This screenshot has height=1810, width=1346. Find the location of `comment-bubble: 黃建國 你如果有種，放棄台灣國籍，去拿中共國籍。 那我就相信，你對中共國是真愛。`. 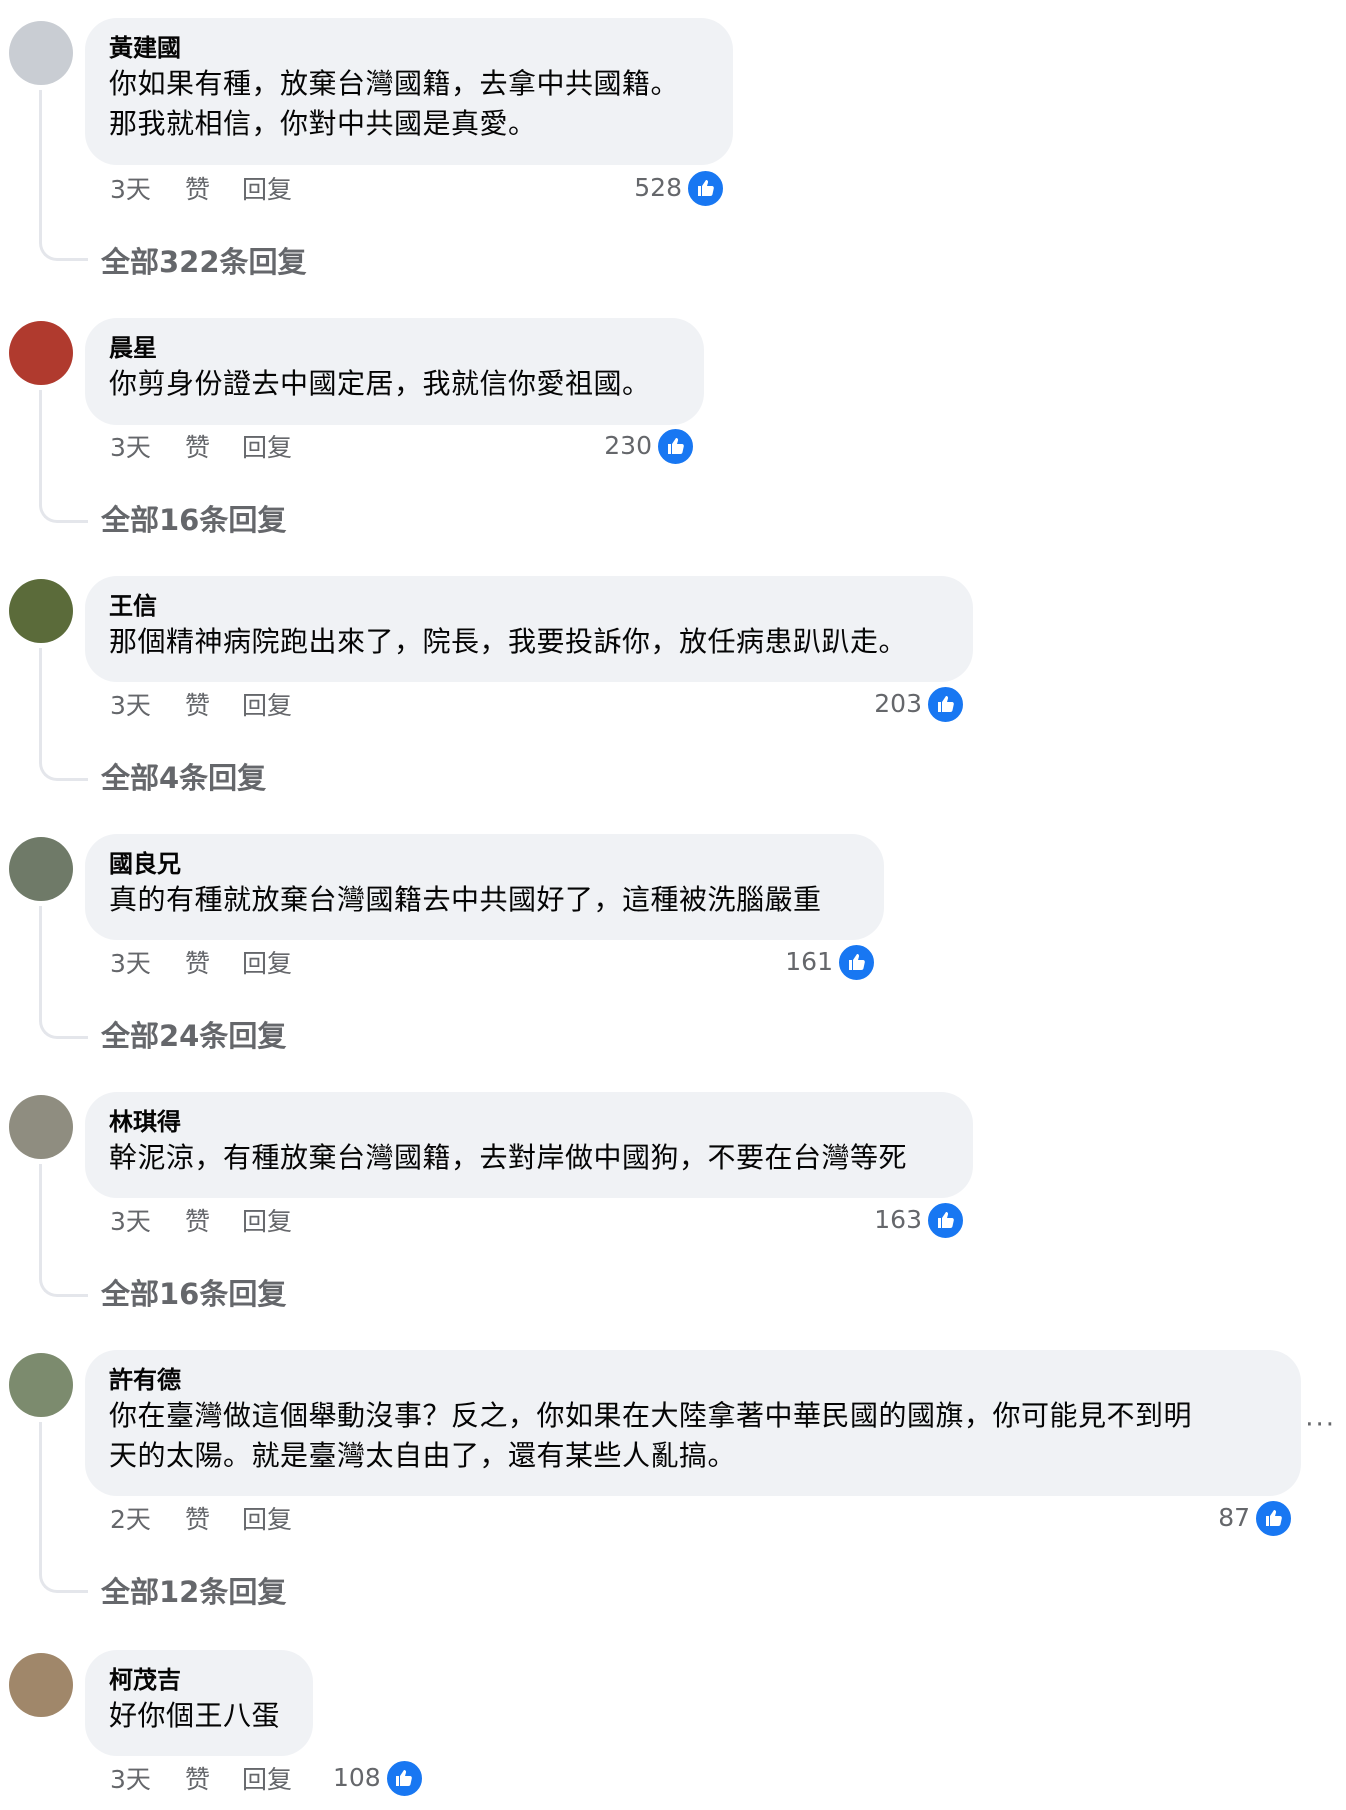

comment-bubble: 黃建國 你如果有種，放棄台灣國籍，去拿中共國籍。 那我就相信，你對中共國是真愛。 is located at coordinates (409, 91).